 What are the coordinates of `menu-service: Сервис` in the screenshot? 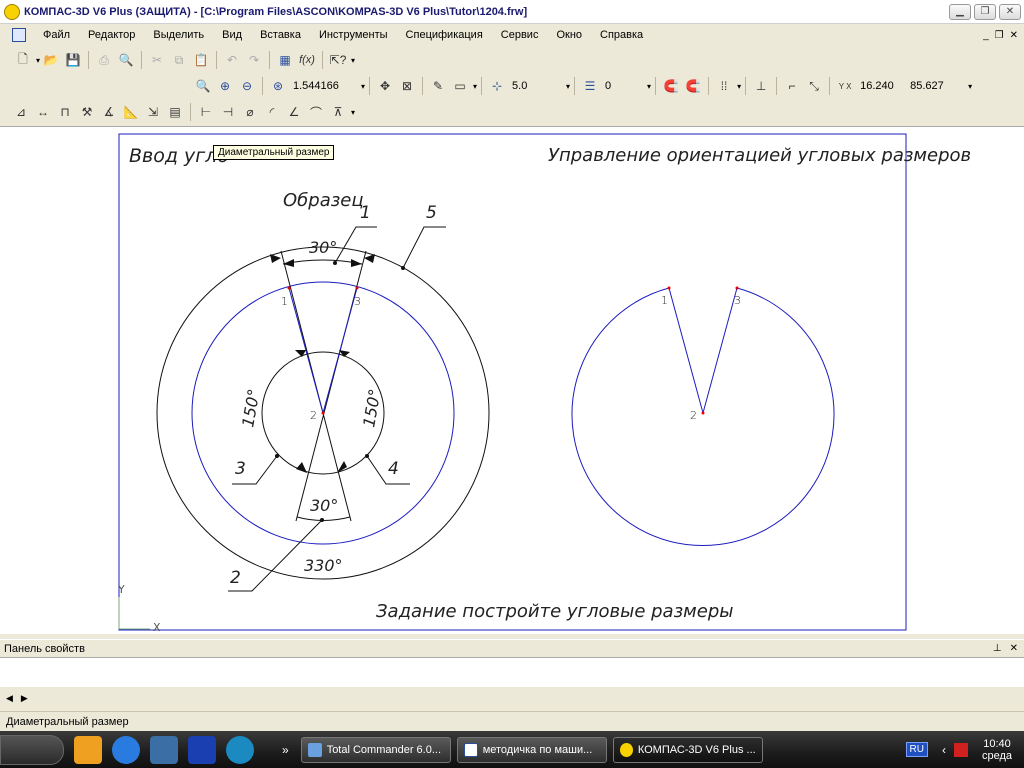 It's located at (520, 35).